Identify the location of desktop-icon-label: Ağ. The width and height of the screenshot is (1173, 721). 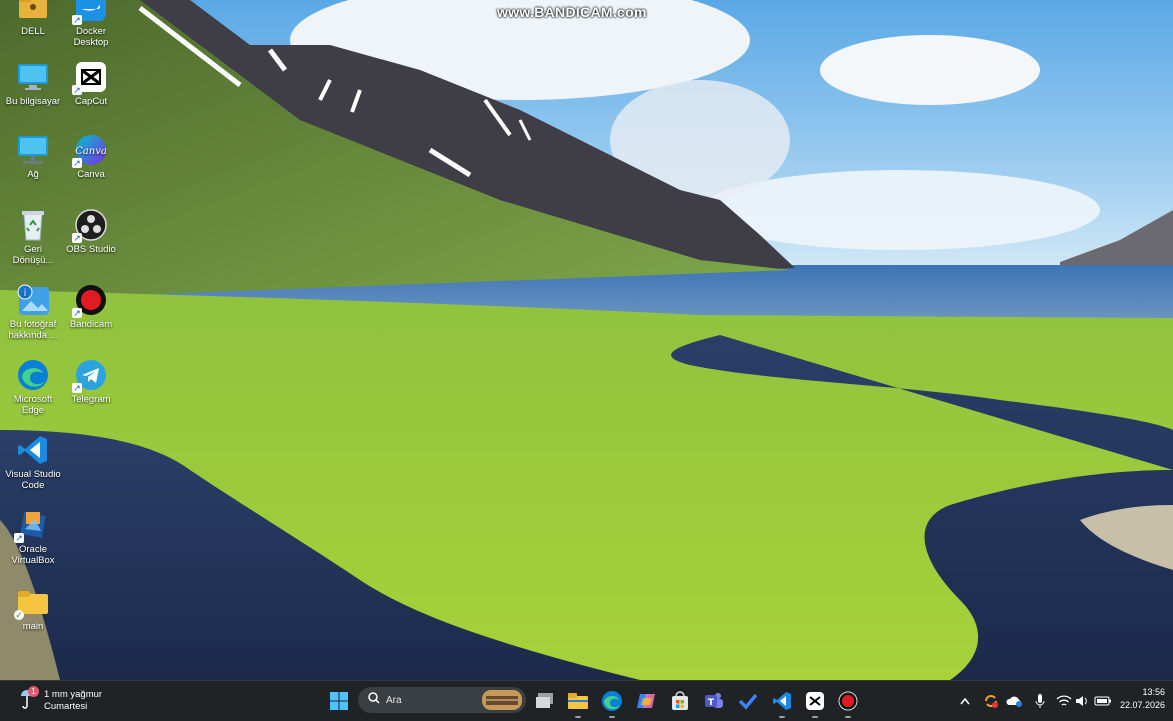
(33, 174).